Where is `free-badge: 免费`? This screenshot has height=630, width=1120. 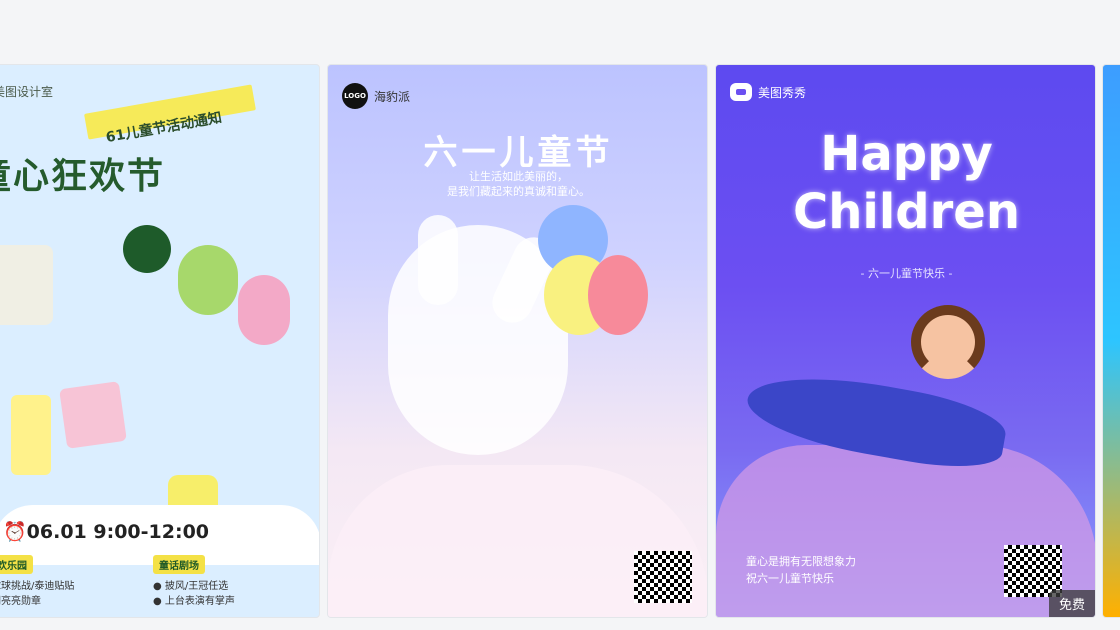
free-badge: 免费 is located at coordinates (1071, 603).